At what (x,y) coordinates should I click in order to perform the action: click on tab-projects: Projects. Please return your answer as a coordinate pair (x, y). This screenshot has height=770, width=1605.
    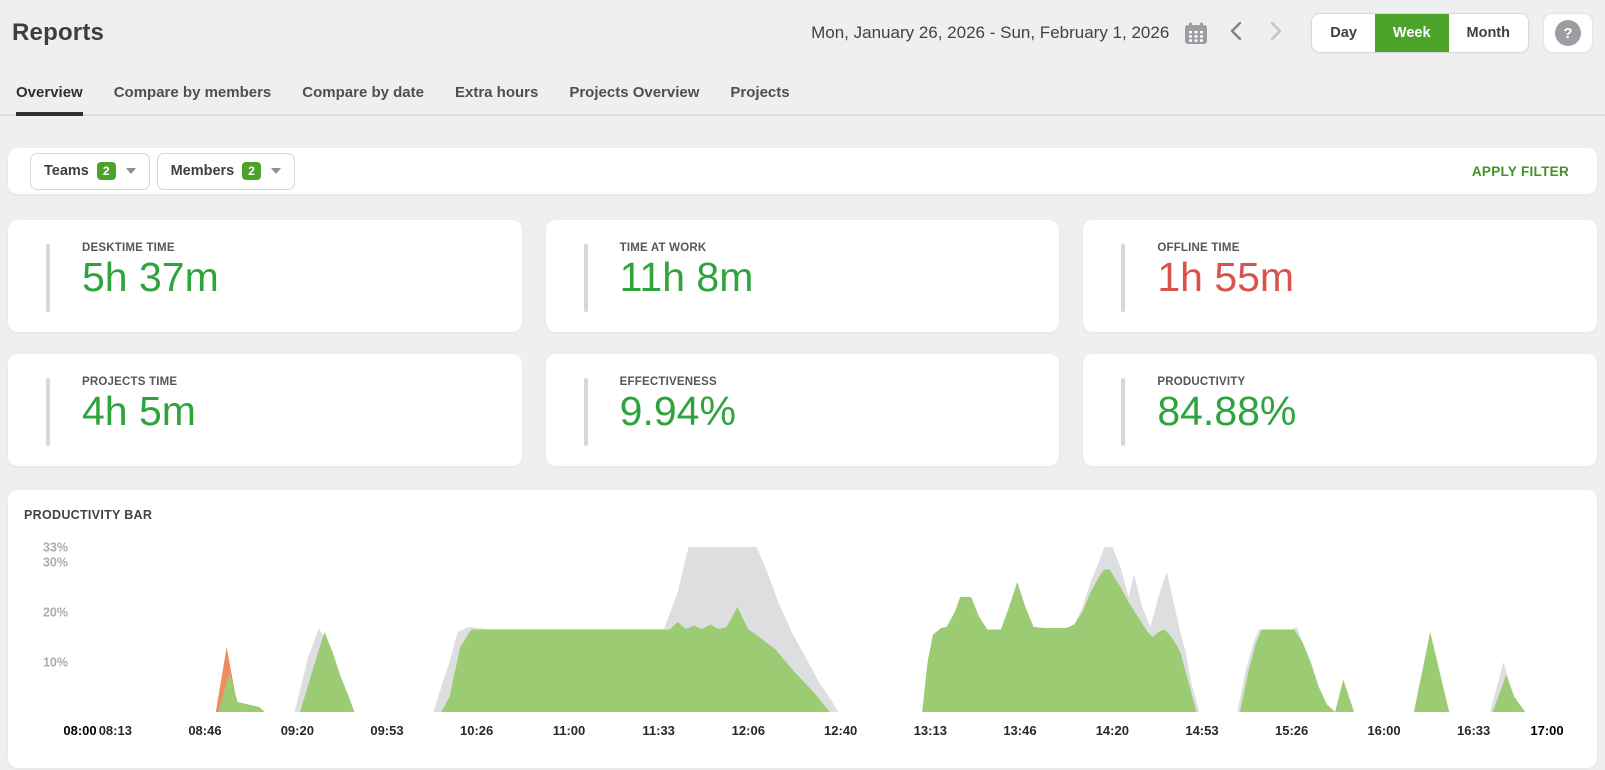
    Looking at the image, I should click on (759, 95).